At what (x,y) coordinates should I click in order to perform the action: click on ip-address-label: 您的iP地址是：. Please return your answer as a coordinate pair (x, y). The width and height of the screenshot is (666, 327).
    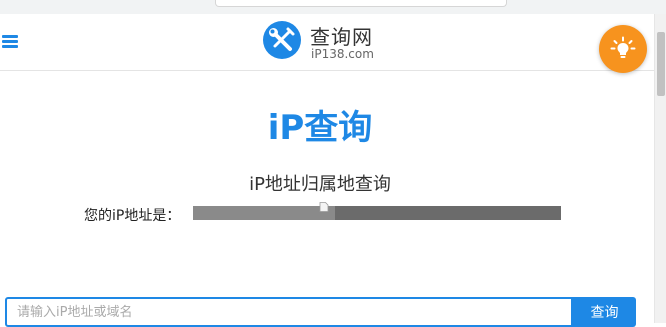
    Looking at the image, I should click on (132, 216).